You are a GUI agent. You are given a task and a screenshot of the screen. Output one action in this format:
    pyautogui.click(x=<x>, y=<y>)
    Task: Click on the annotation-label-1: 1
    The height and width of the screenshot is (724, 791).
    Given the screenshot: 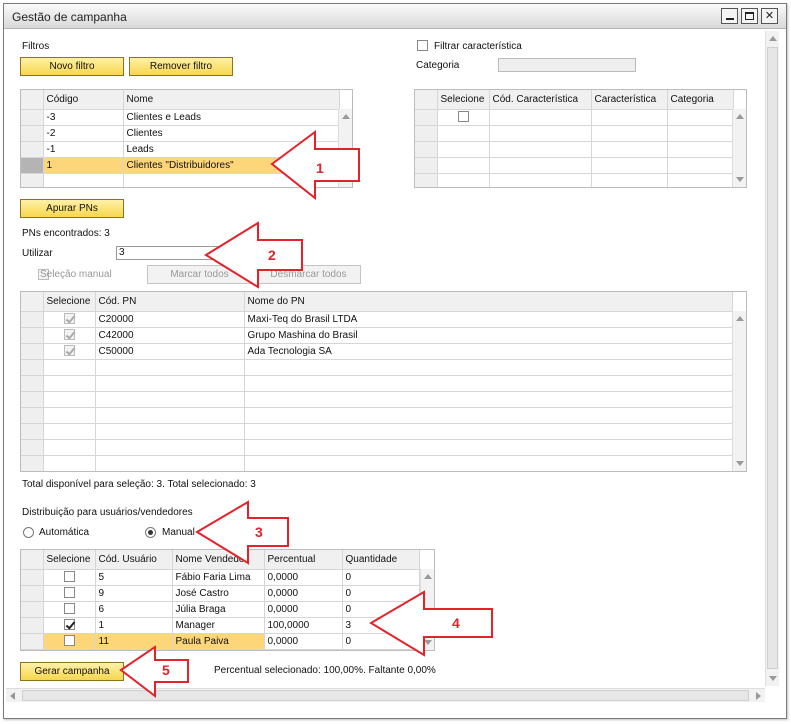 What is the action you would take?
    pyautogui.click(x=320, y=168)
    